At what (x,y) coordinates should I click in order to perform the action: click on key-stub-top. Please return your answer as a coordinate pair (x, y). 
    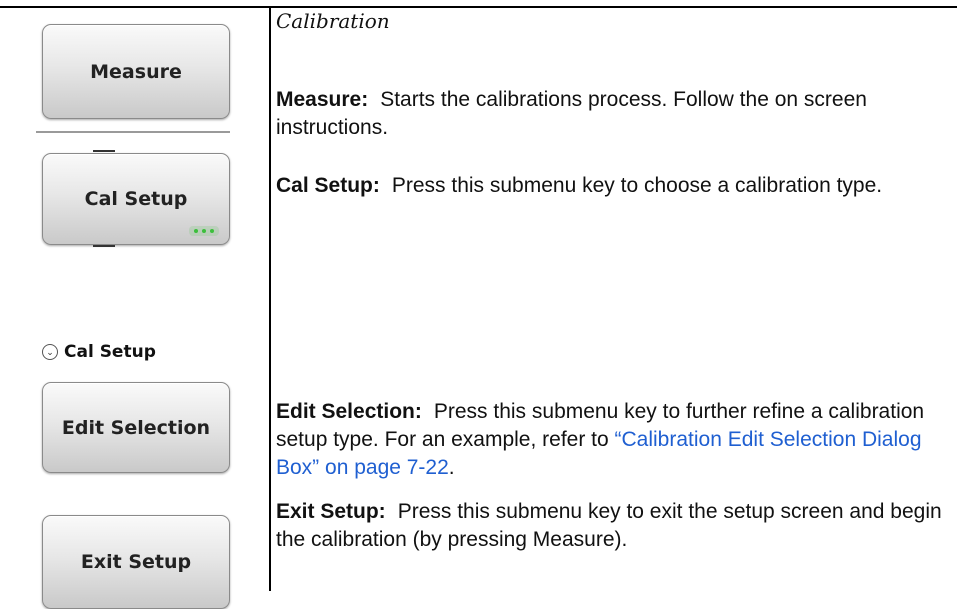
    Looking at the image, I should click on (104, 151).